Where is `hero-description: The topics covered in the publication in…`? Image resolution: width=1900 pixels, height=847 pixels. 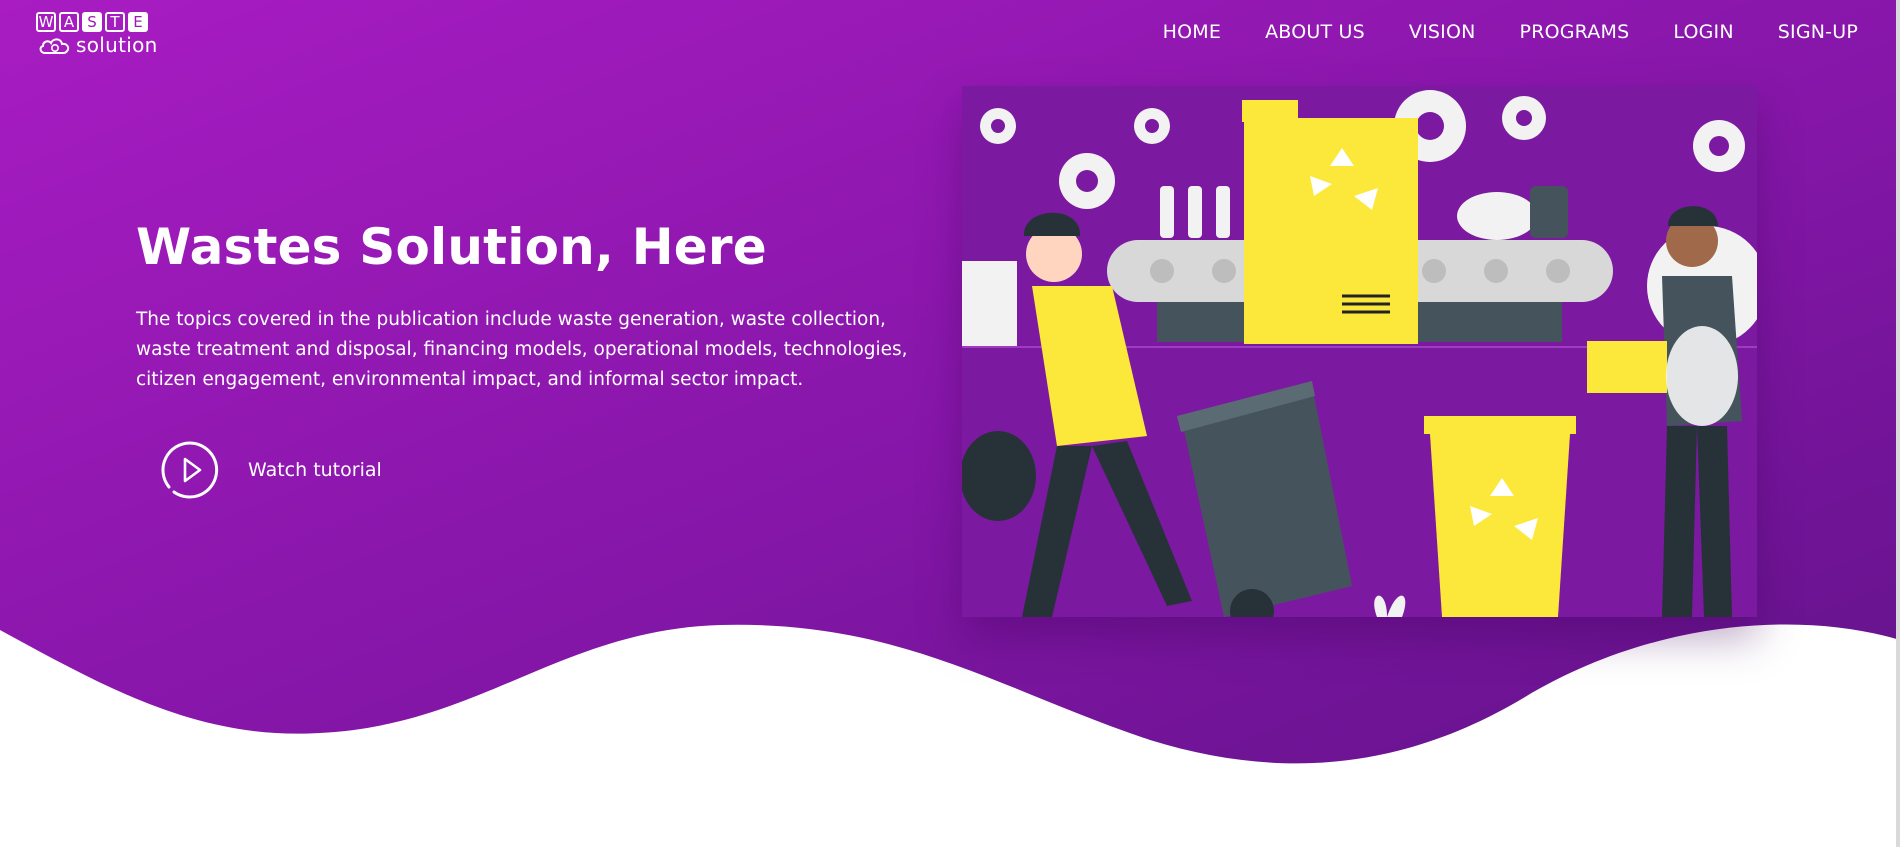
hero-description: The topics covered in the publication in… is located at coordinates (522, 349).